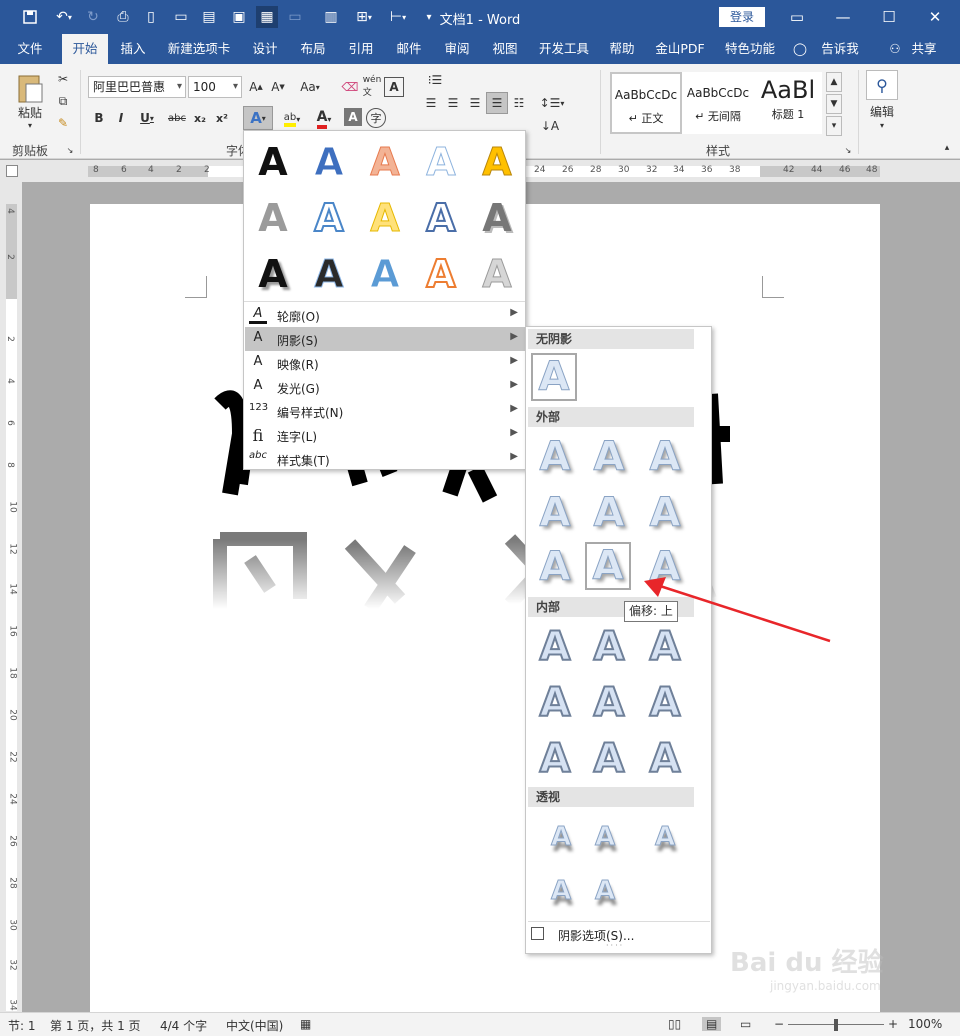  I want to click on line-spacing-icon: ↕☰ ▾, so click(552, 103).